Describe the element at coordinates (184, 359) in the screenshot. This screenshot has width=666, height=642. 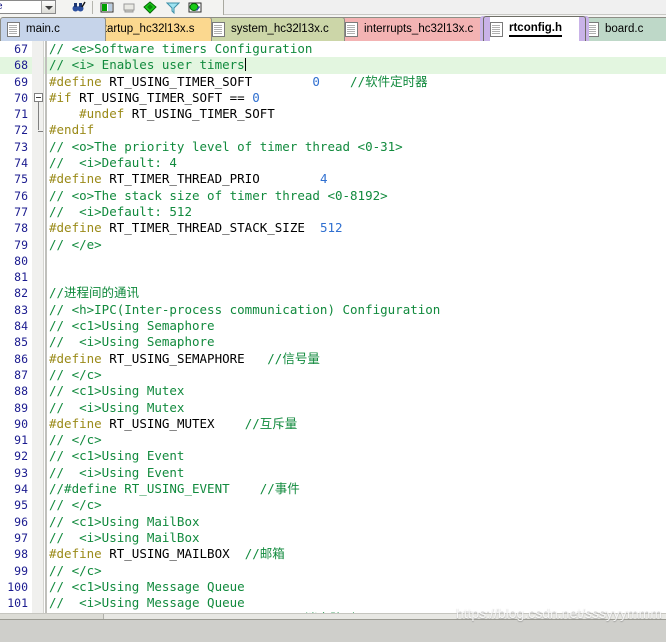
I see `code-text: #define RT_USING_SEMAPHORE //信号量` at that location.